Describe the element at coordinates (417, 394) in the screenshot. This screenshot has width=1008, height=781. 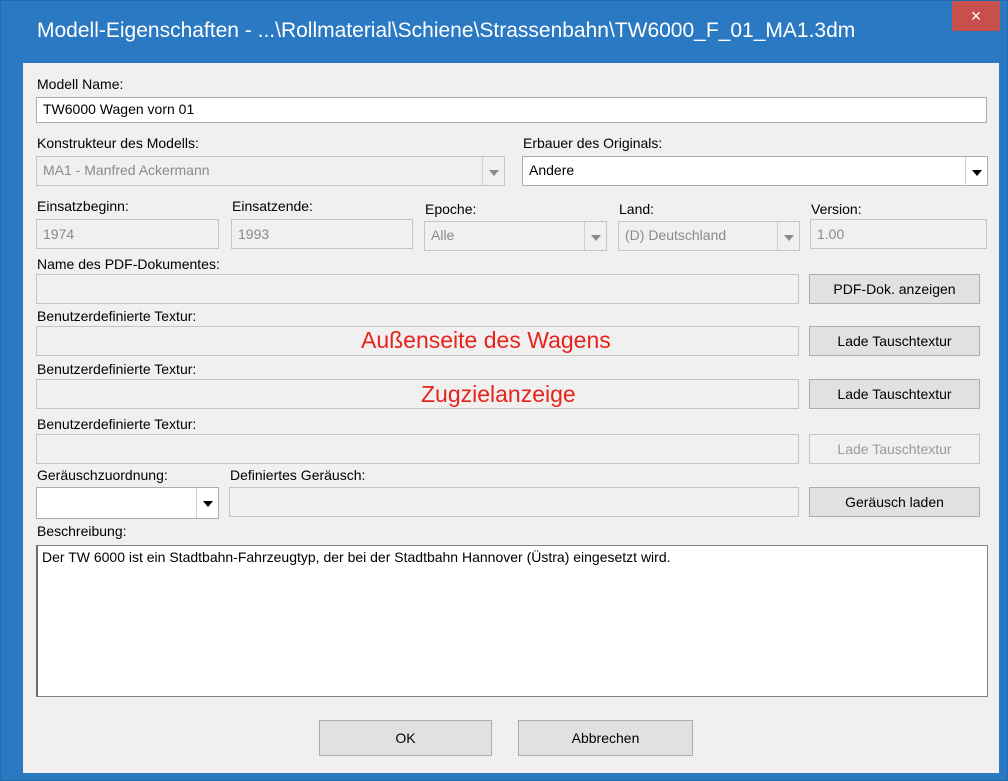
I see `texture-2-input` at that location.